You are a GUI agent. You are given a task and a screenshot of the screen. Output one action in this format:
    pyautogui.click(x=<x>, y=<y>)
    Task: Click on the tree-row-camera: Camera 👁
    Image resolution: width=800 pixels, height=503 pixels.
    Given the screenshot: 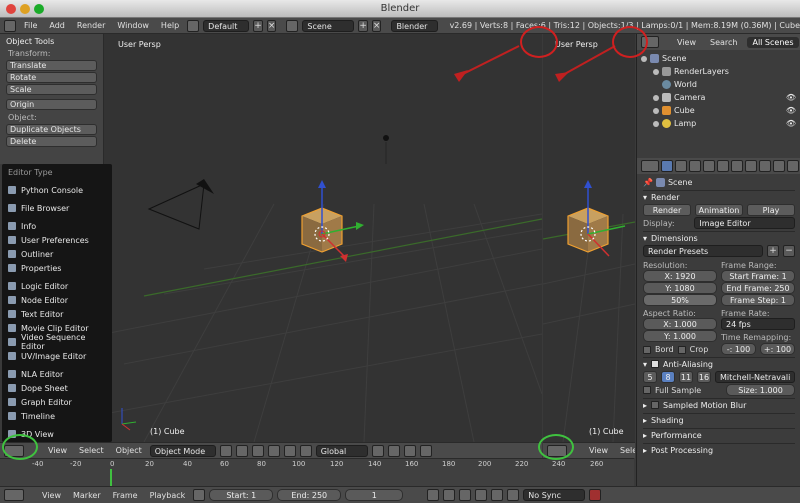 What is the action you would take?
    pyautogui.click(x=718, y=97)
    